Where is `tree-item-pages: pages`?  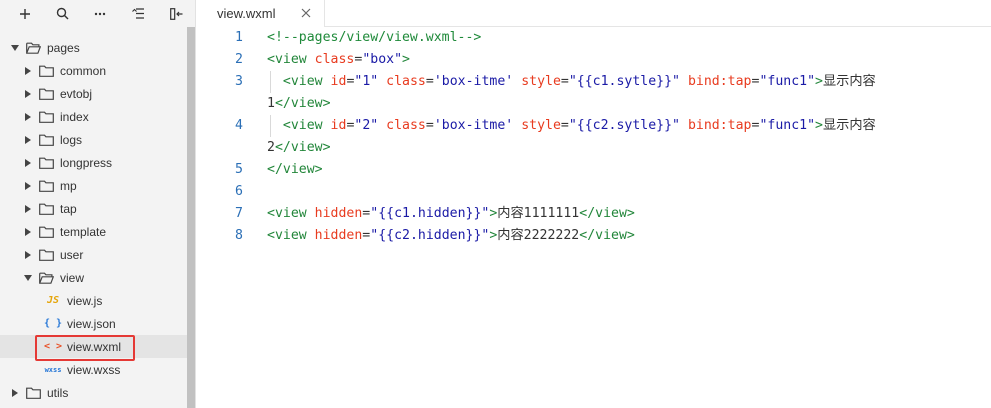
tree-item-pages: pages is located at coordinates (94, 47).